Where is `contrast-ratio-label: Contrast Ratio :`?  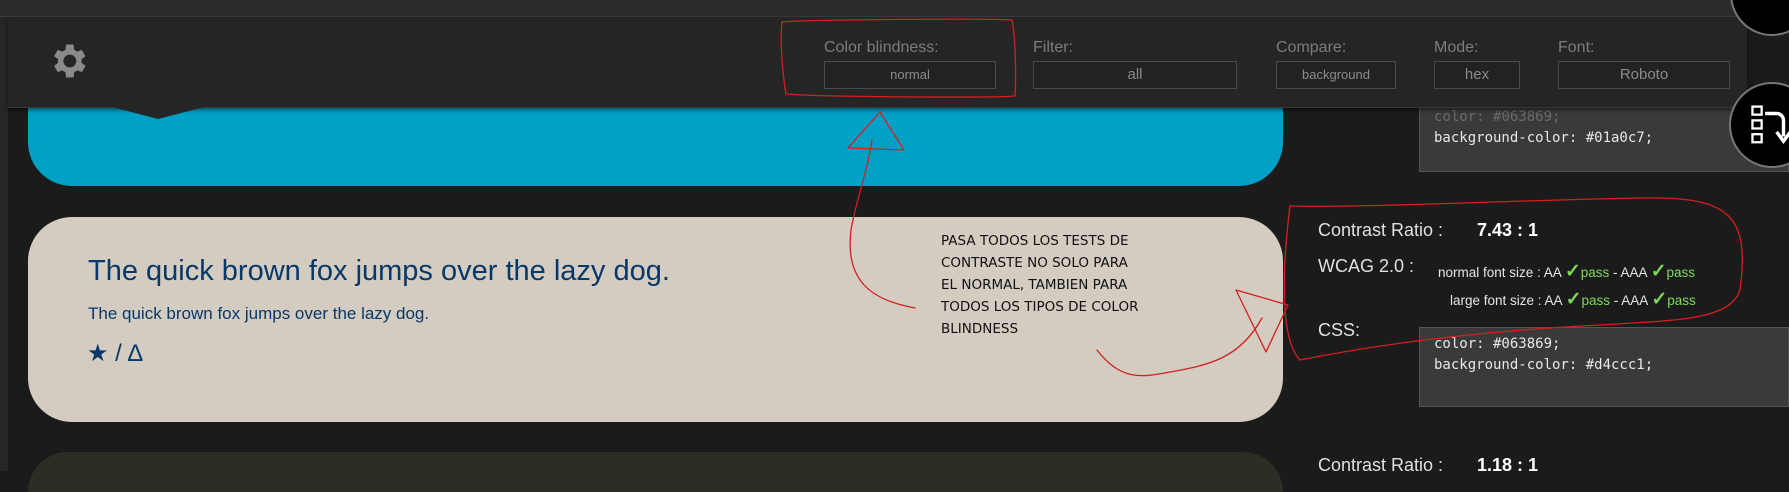 contrast-ratio-label: Contrast Ratio : is located at coordinates (1381, 230).